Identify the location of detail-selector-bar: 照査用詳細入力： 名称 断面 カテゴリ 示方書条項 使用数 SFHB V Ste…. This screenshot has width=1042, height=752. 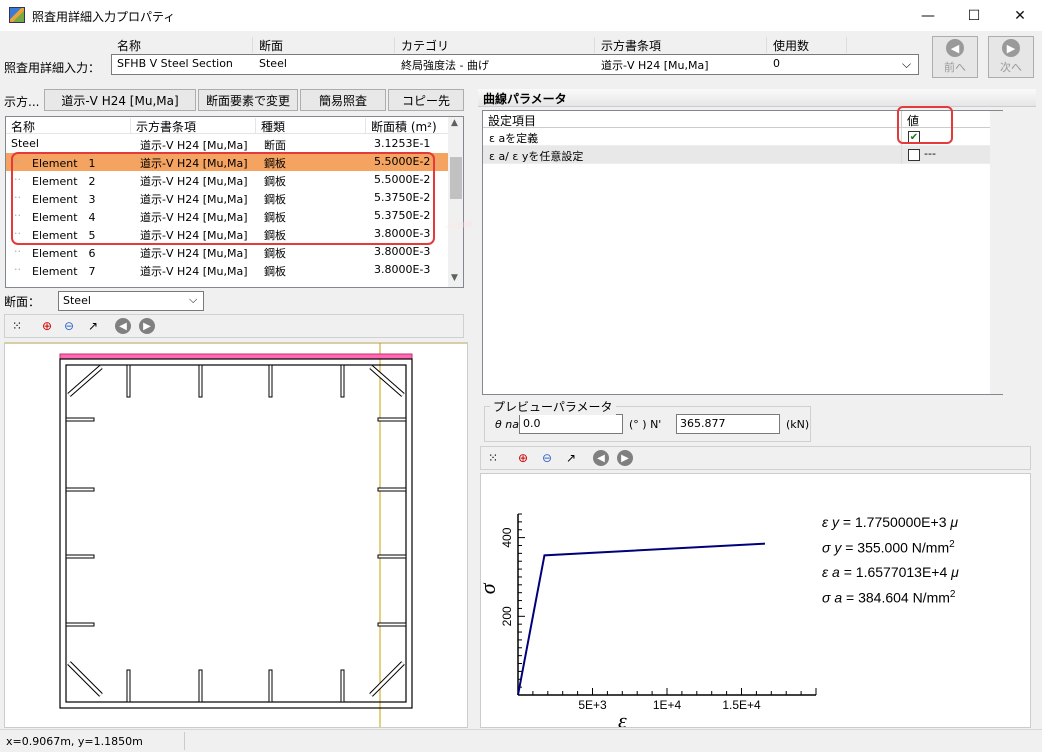
(521, 60).